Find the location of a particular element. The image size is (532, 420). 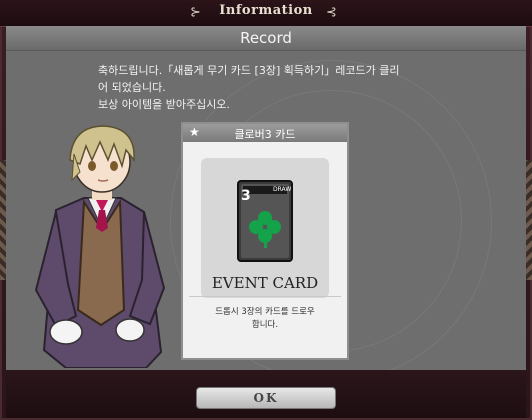

message-line-2: 어 되었습니다. is located at coordinates (132, 87).